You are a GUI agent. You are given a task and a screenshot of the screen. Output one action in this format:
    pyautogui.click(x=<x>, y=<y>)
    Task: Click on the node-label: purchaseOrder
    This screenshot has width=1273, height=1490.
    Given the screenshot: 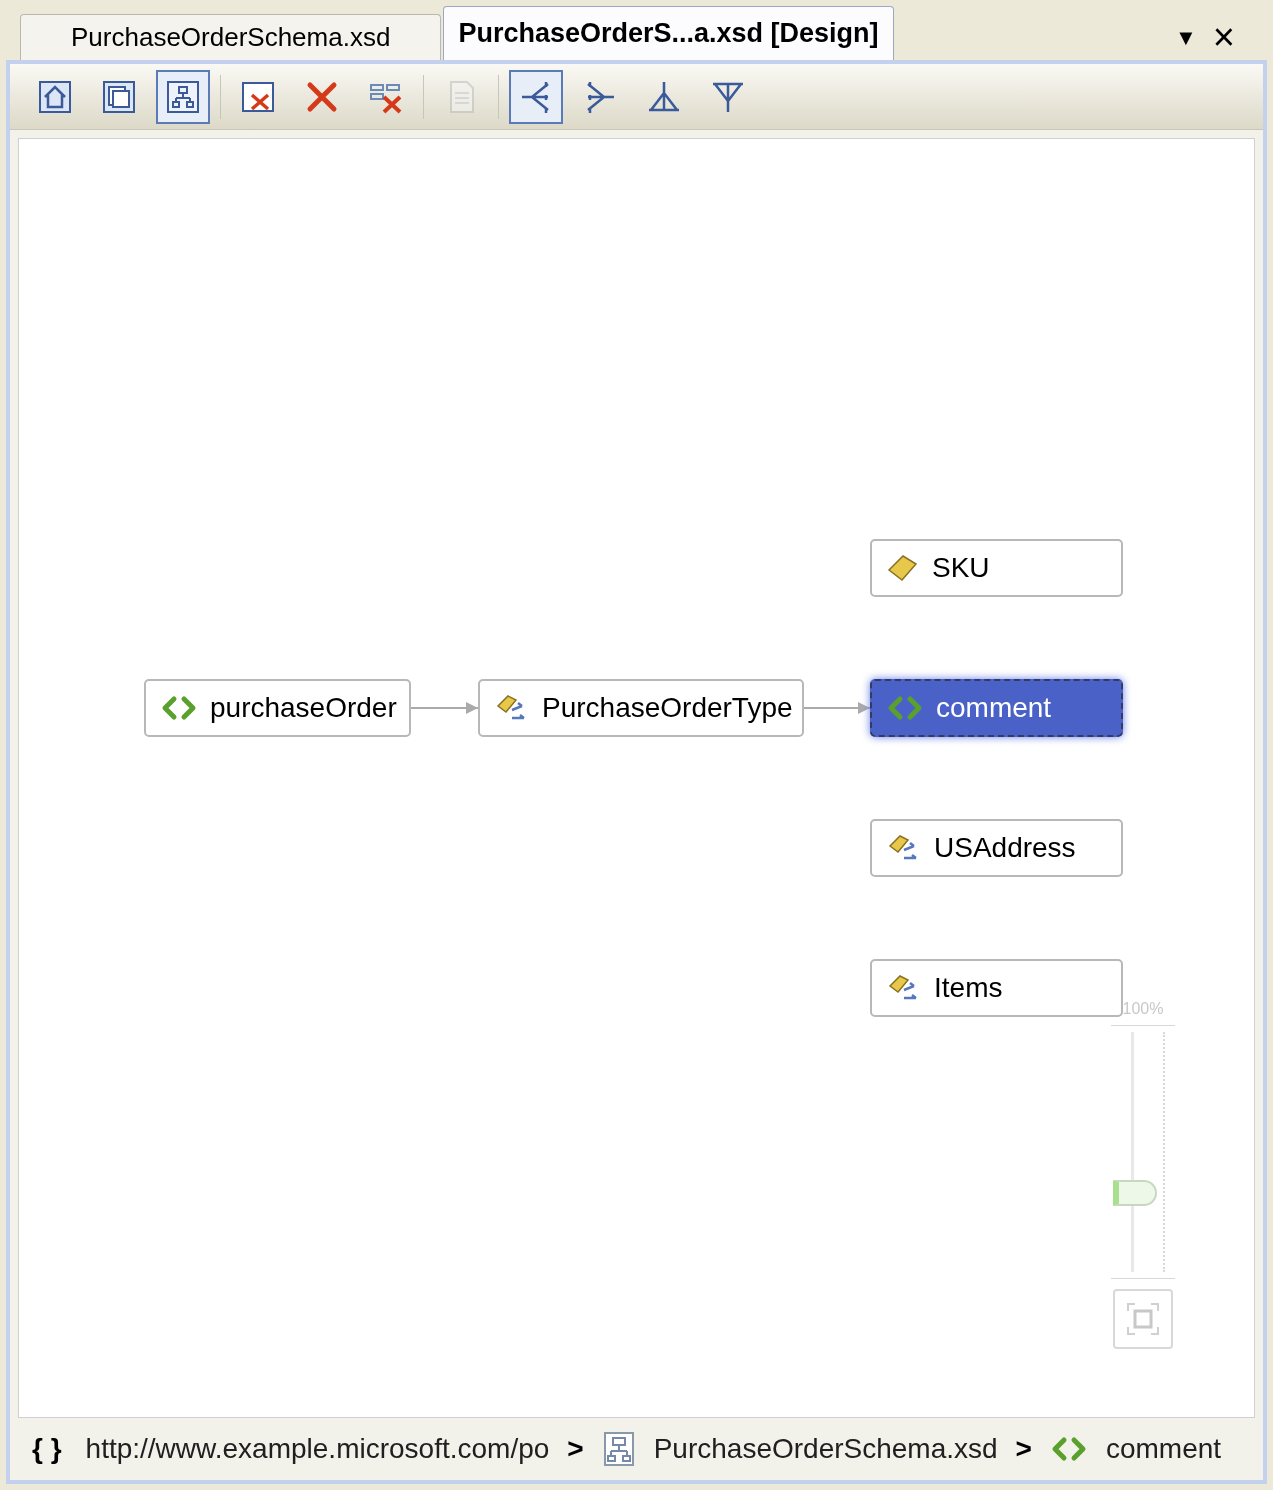 What is the action you would take?
    pyautogui.click(x=303, y=708)
    